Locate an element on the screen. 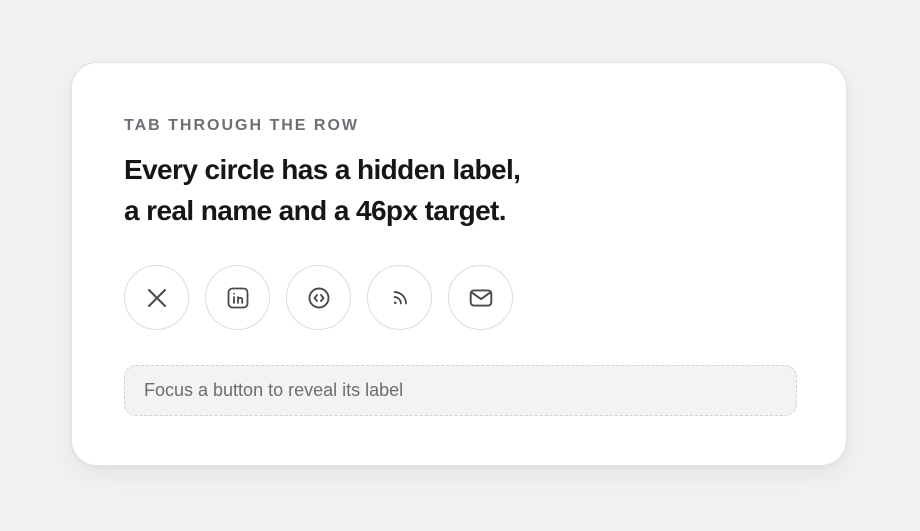 Image resolution: width=920 pixels, height=531 pixels. code-icon is located at coordinates (318, 297).